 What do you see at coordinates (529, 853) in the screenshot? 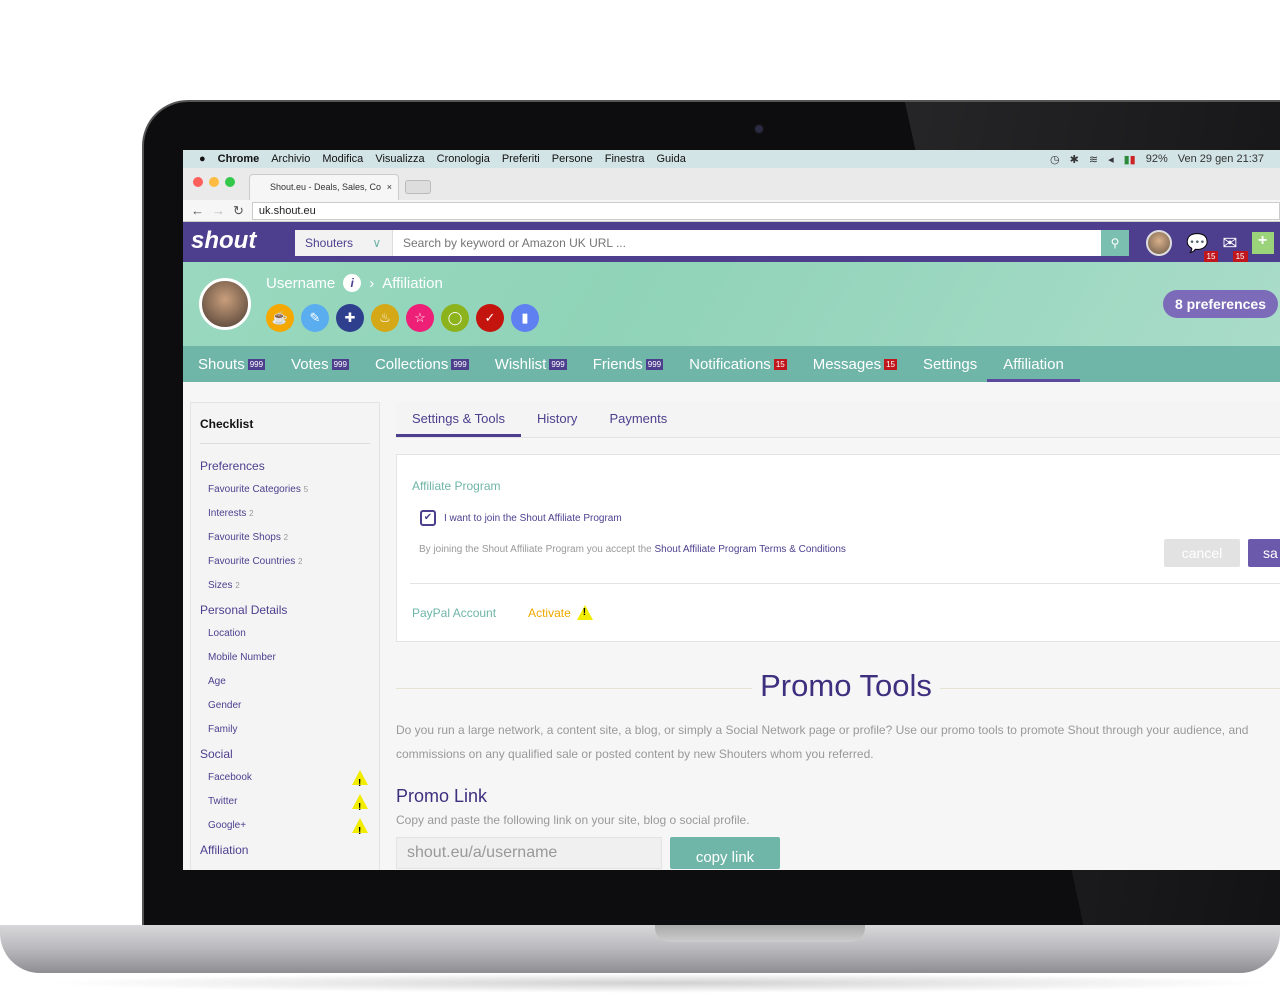
I see `promo-link-input` at bounding box center [529, 853].